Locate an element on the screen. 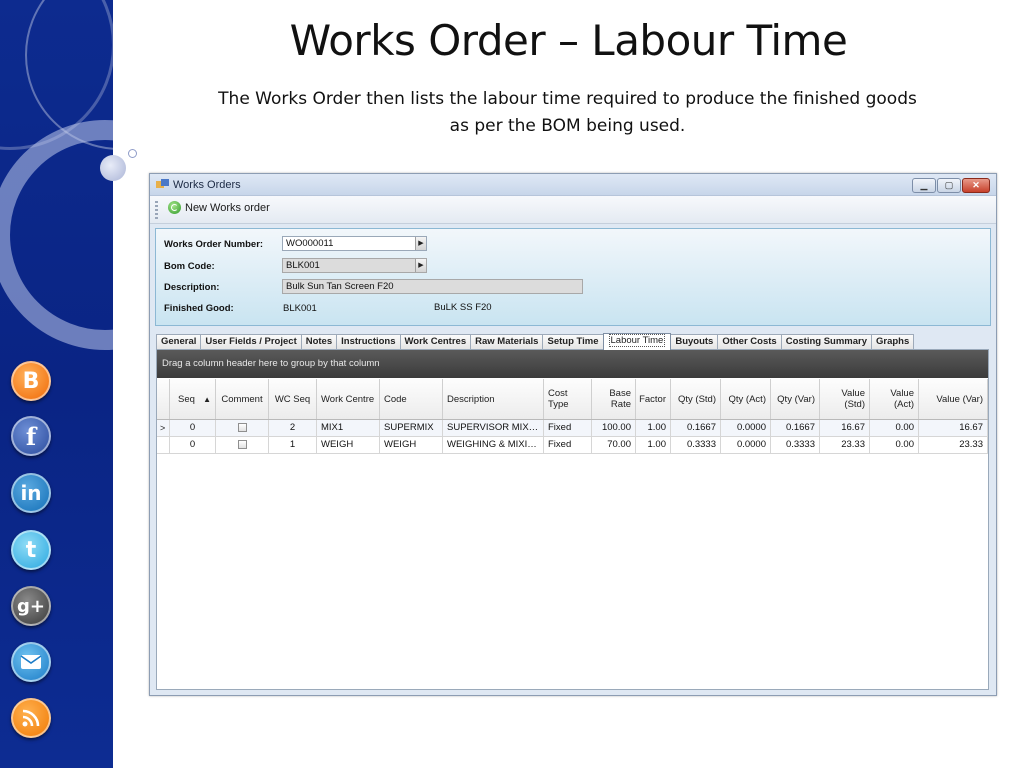 This screenshot has width=1024, height=768. linkedin-icon: in is located at coordinates (31, 493).